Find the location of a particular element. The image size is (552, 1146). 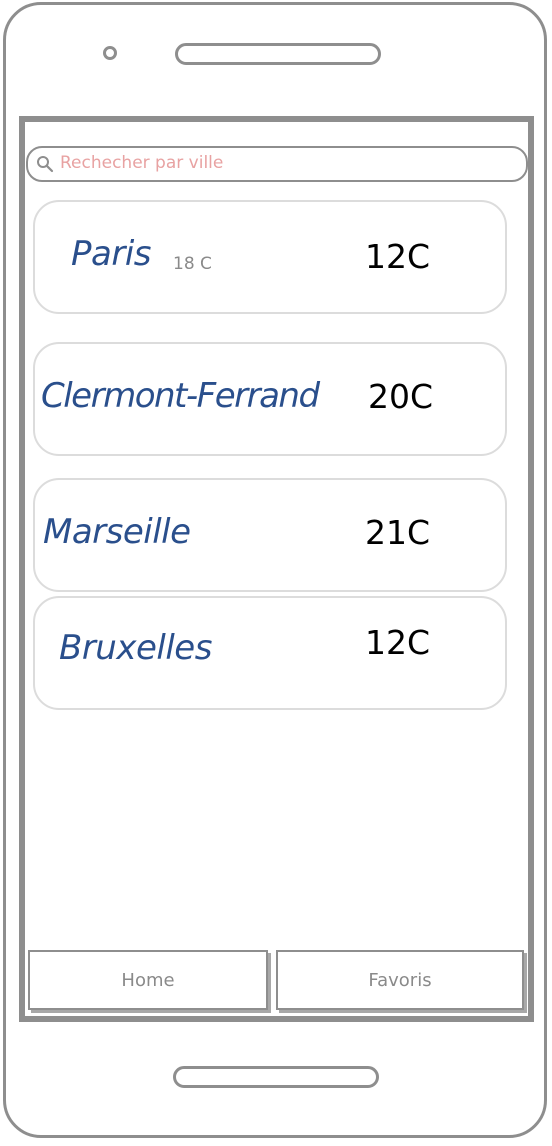

speaker-grille is located at coordinates (278, 54).